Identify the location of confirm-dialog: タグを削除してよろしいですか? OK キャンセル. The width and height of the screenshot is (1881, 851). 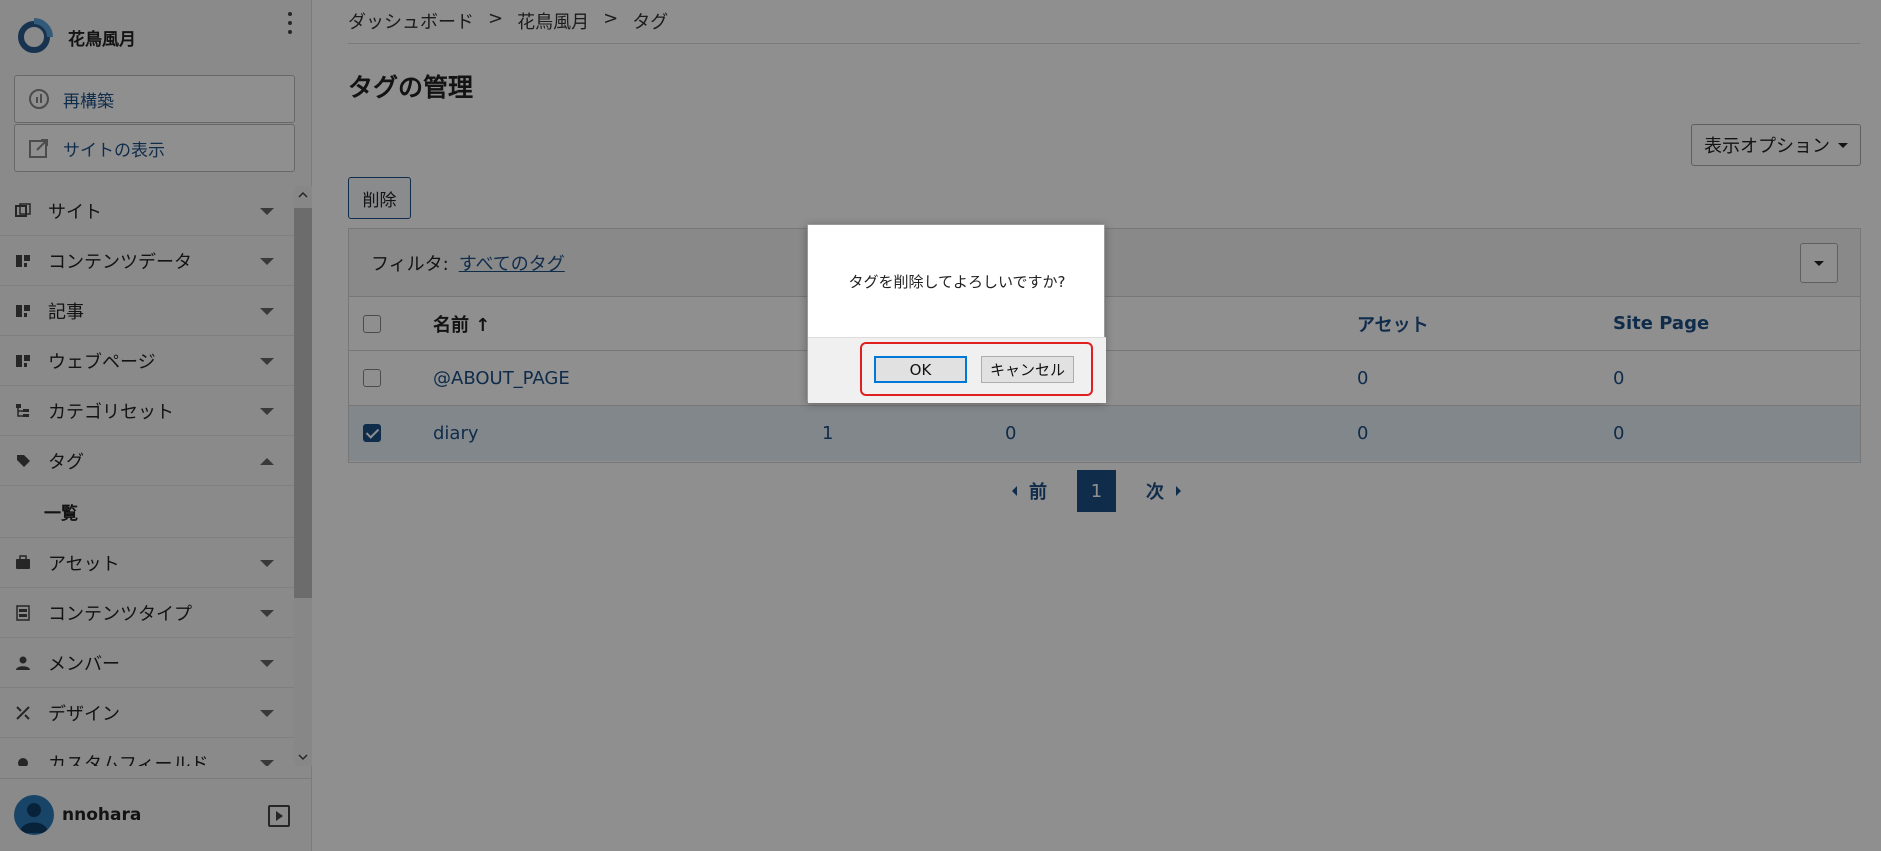
(956, 313).